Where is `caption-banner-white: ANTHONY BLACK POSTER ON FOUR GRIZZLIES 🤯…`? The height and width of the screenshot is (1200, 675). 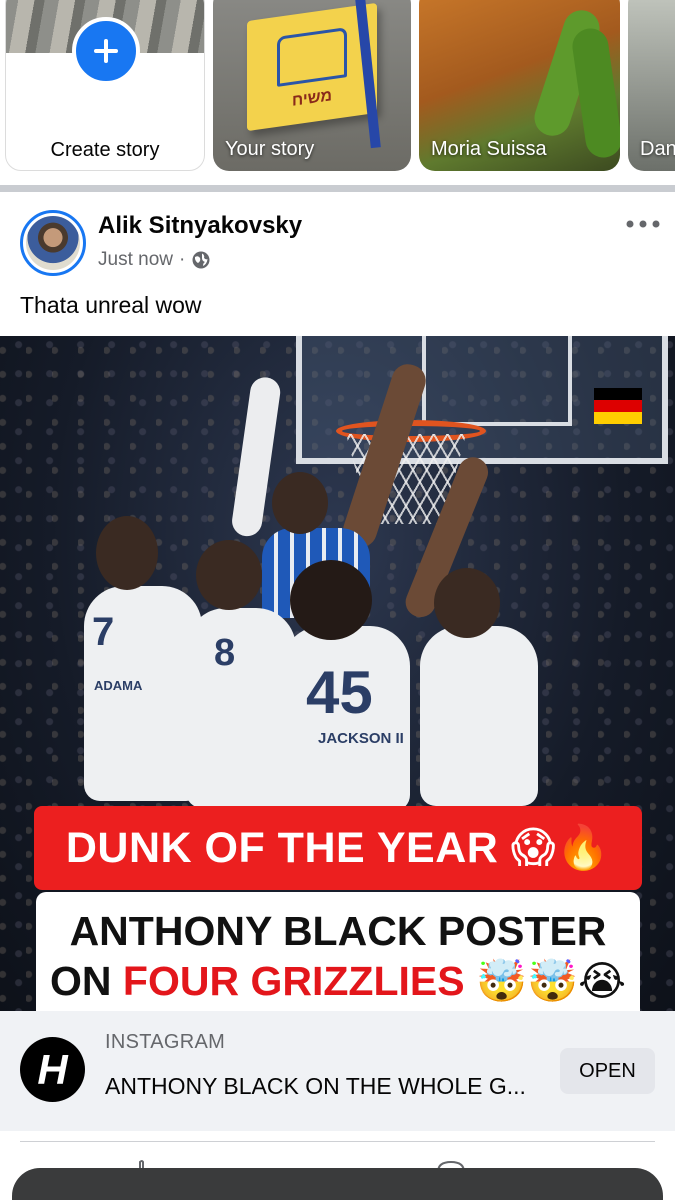
caption-banner-white: ANTHONY BLACK POSTER ON FOUR GRIZZLIES 🤯… is located at coordinates (338, 951).